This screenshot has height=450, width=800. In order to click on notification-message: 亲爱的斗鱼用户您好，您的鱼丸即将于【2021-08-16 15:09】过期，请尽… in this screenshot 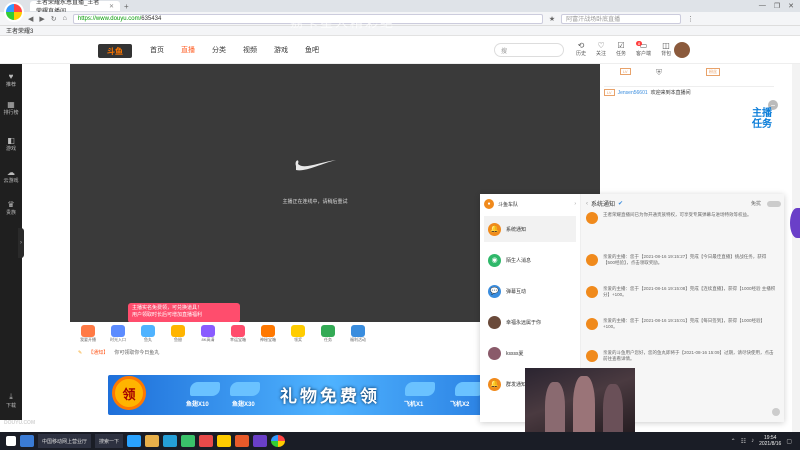, I will do `click(682, 356)`.